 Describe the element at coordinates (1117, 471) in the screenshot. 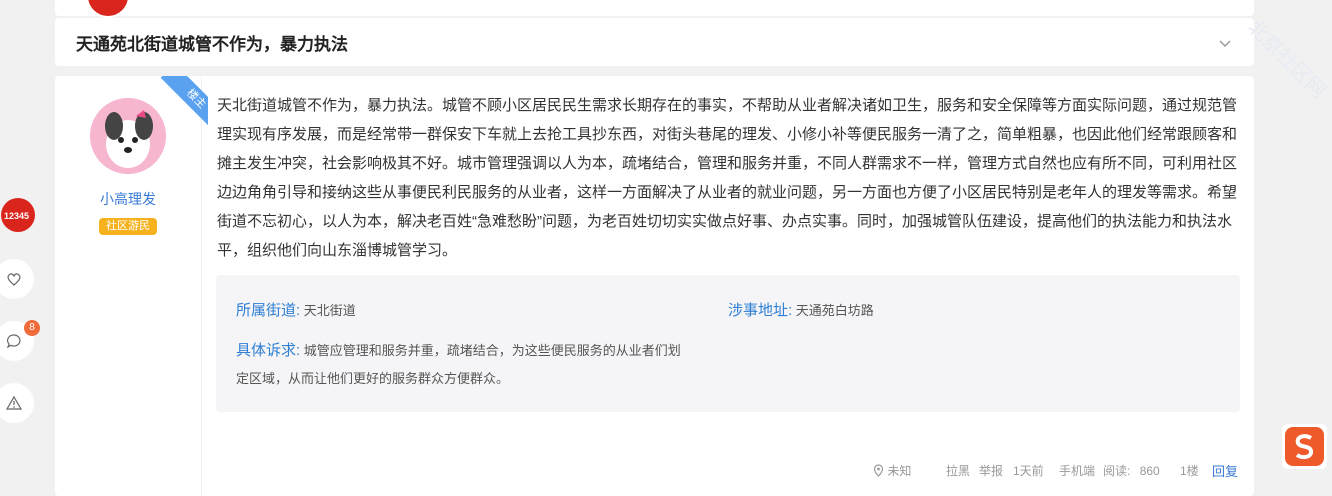

I see `views-label: 阅读:` at that location.